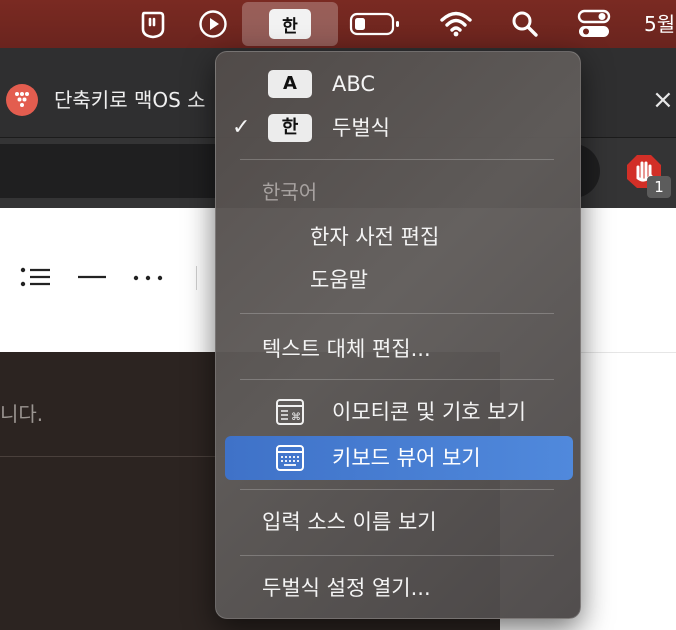 The image size is (676, 630). What do you see at coordinates (659, 187) in the screenshot?
I see `extension-count-badge: 1` at bounding box center [659, 187].